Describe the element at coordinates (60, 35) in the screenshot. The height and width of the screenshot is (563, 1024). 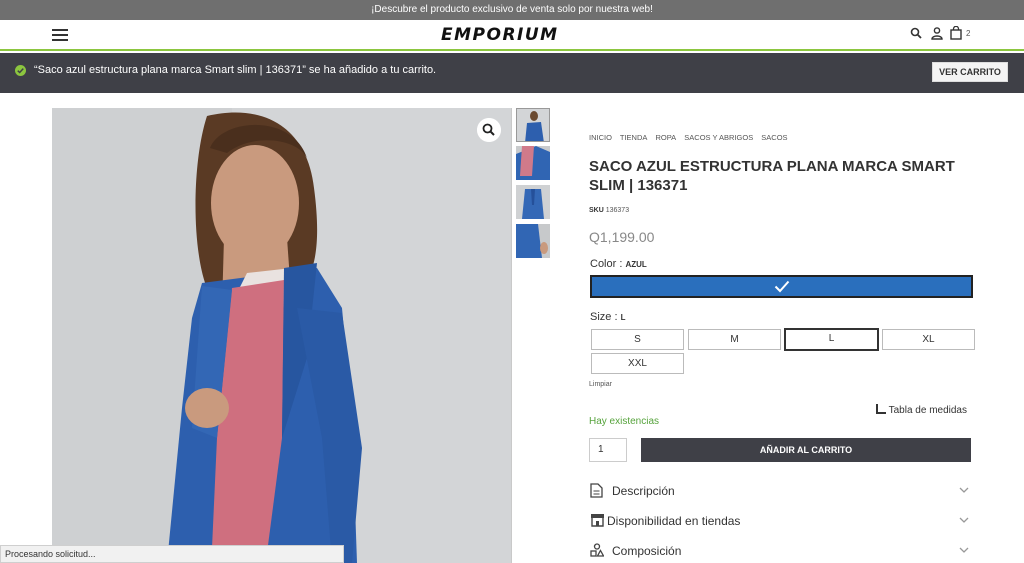
I see `menu-icon` at that location.